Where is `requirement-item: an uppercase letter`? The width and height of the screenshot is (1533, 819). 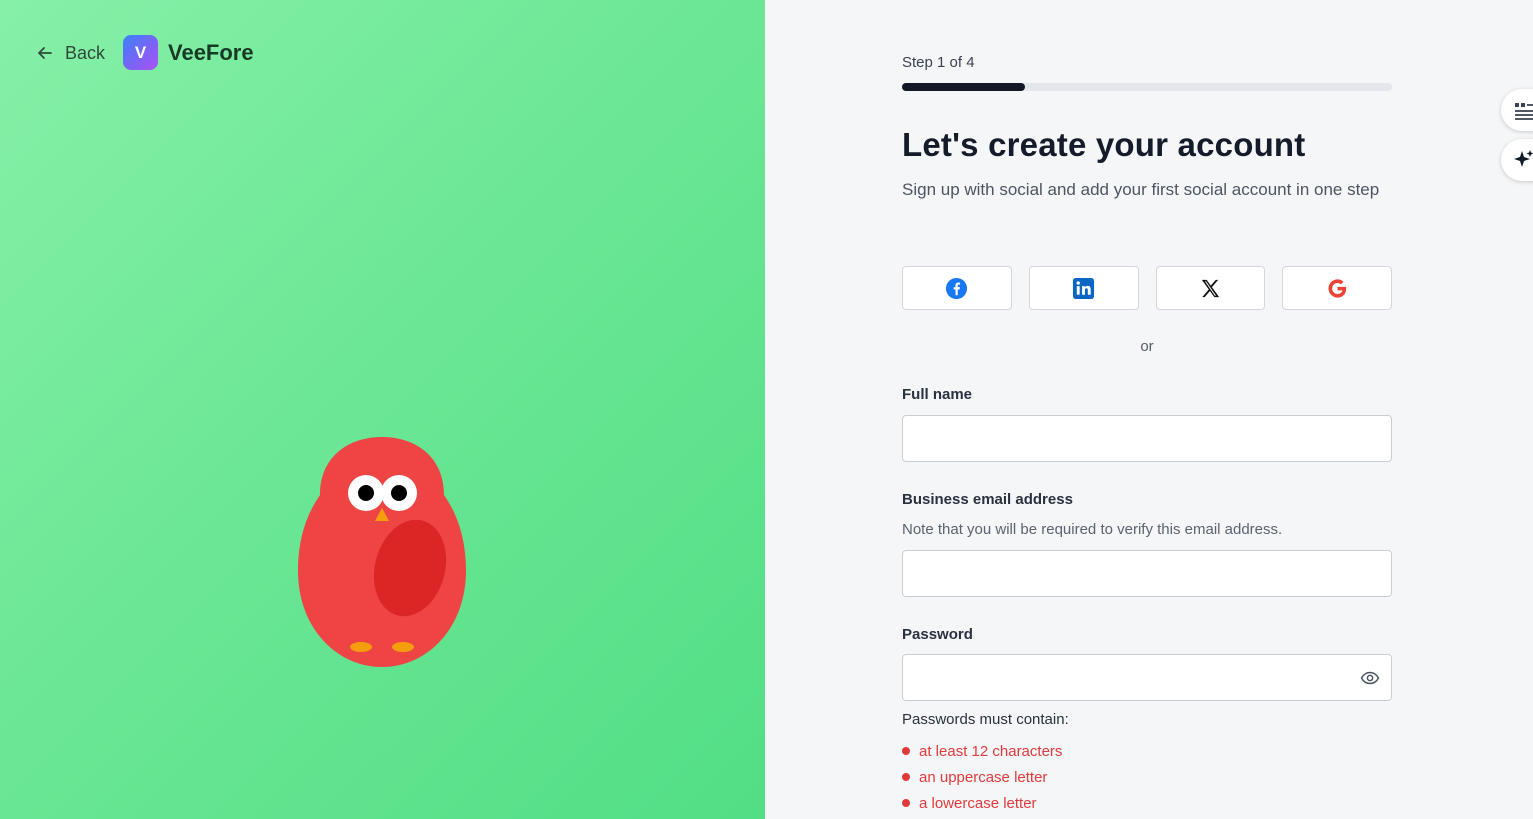
requirement-item: an uppercase letter is located at coordinates (982, 777).